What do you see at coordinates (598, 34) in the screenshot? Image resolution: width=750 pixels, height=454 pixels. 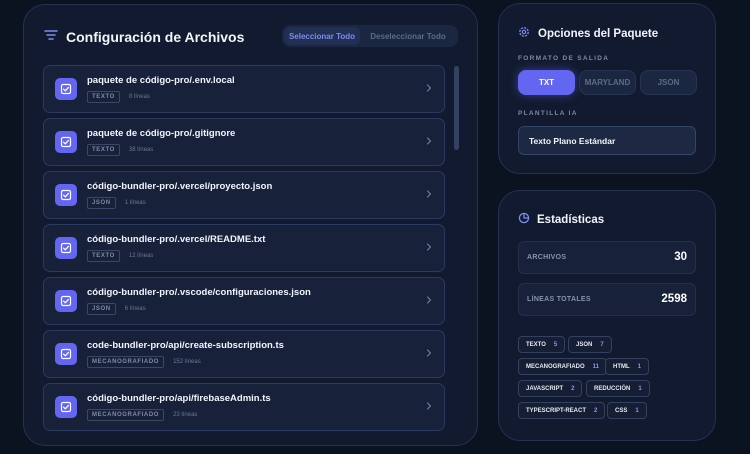 I see `options-panel-title: Opciones del Paquete` at bounding box center [598, 34].